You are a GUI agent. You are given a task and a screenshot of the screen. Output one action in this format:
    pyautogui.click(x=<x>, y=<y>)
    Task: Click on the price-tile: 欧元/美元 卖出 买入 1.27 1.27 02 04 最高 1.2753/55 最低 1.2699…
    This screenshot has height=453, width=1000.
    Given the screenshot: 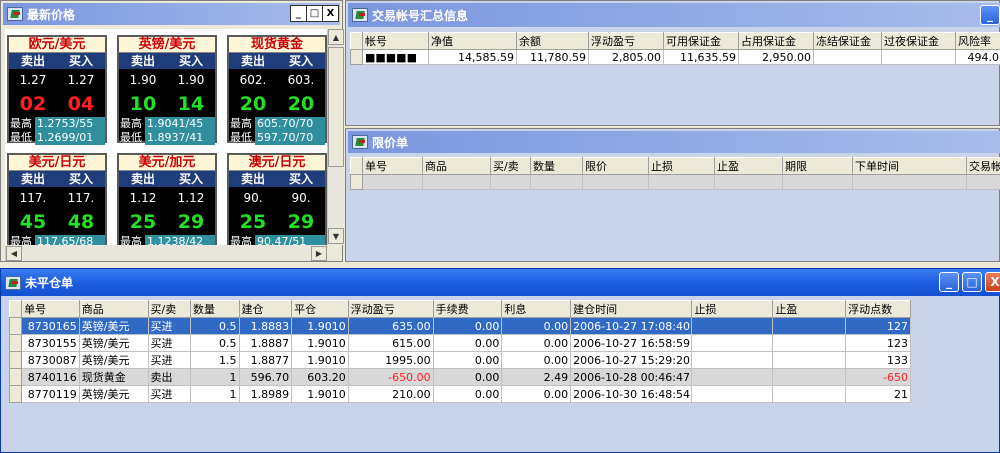 What is the action you would take?
    pyautogui.click(x=57, y=90)
    